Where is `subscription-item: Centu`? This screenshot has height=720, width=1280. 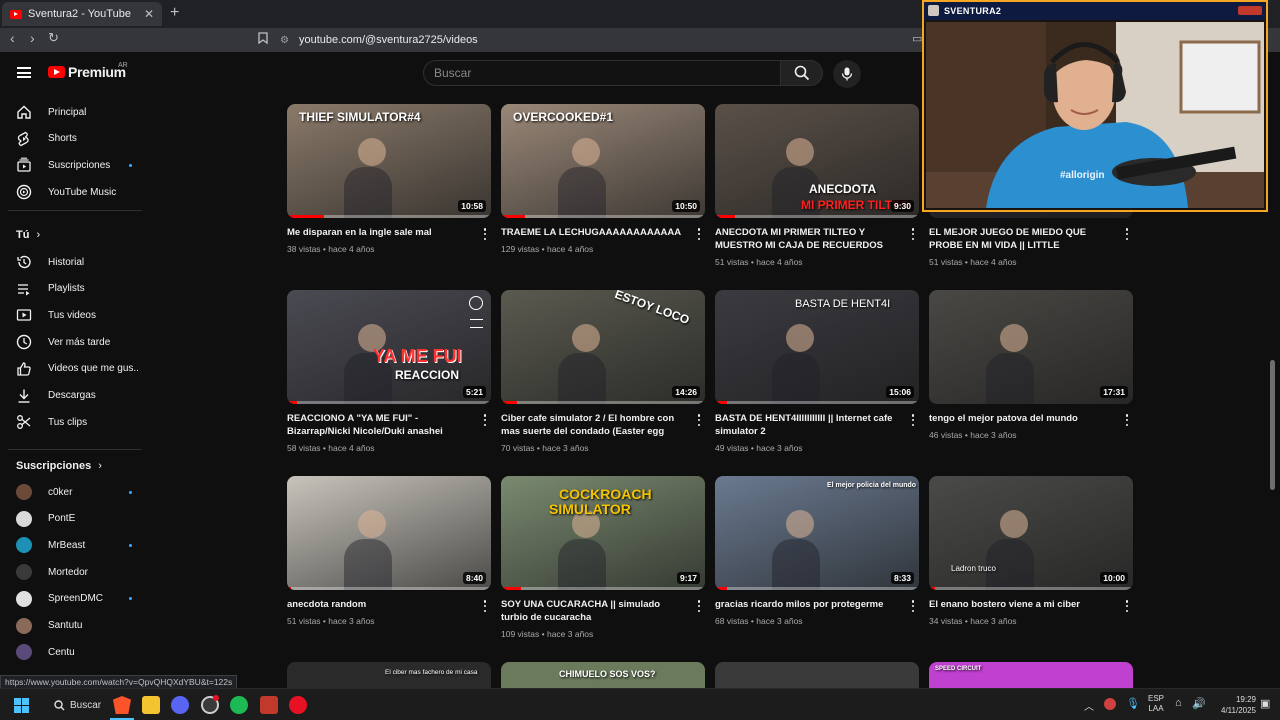 subscription-item: Centu is located at coordinates (75, 652).